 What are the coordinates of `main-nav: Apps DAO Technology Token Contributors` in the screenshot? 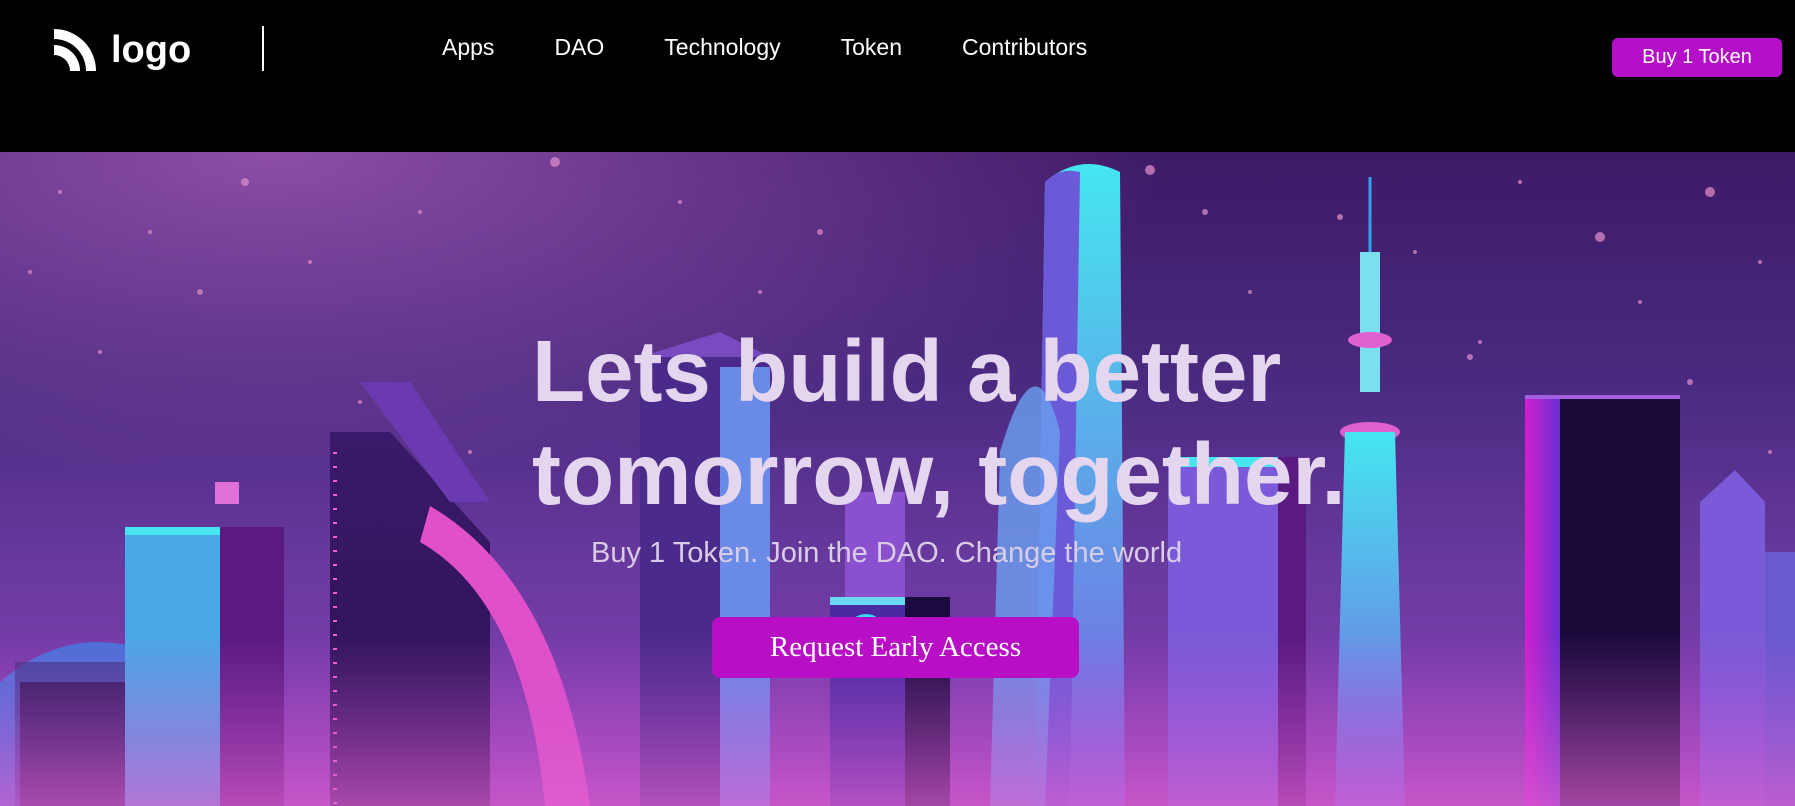 It's located at (764, 47).